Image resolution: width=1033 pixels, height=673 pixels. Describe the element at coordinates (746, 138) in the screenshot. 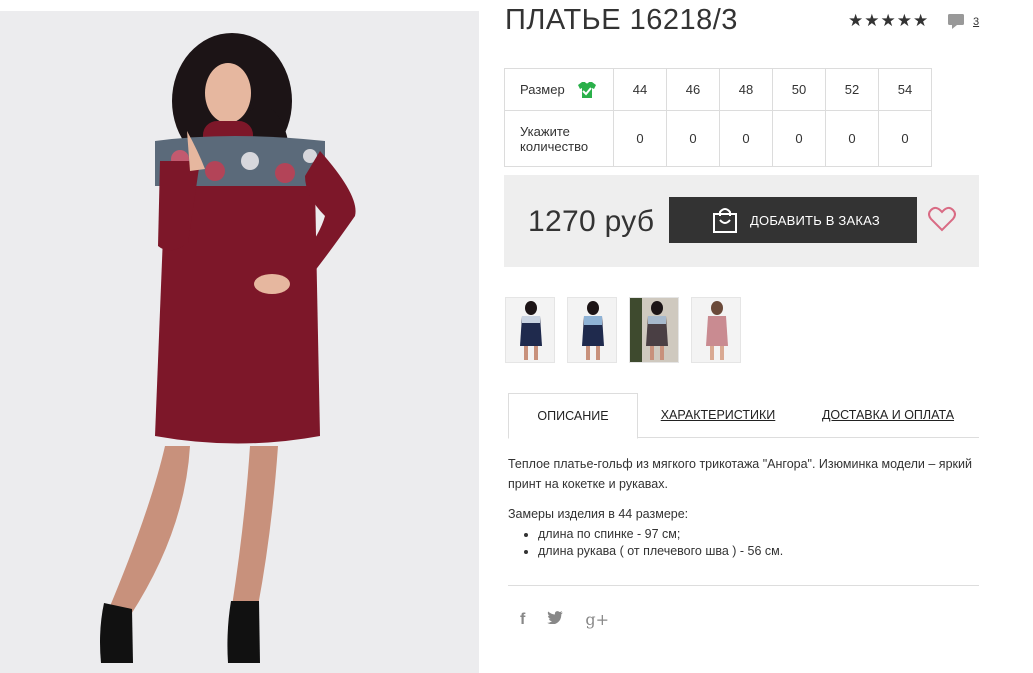

I see `quantity-input-48: 0` at that location.